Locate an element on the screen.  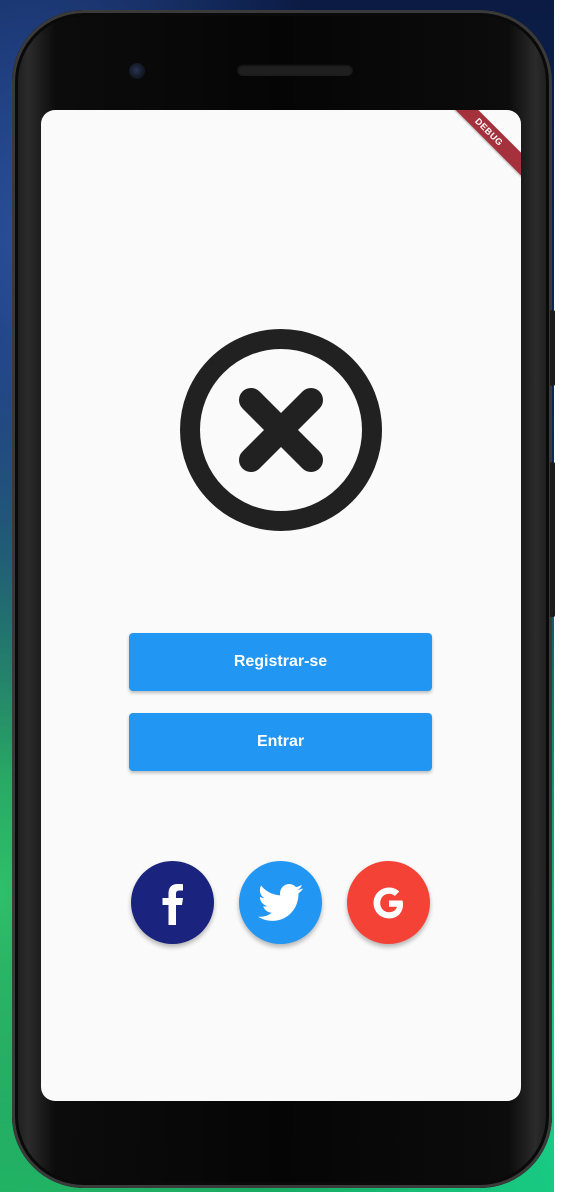
twitter-button is located at coordinates (280, 902).